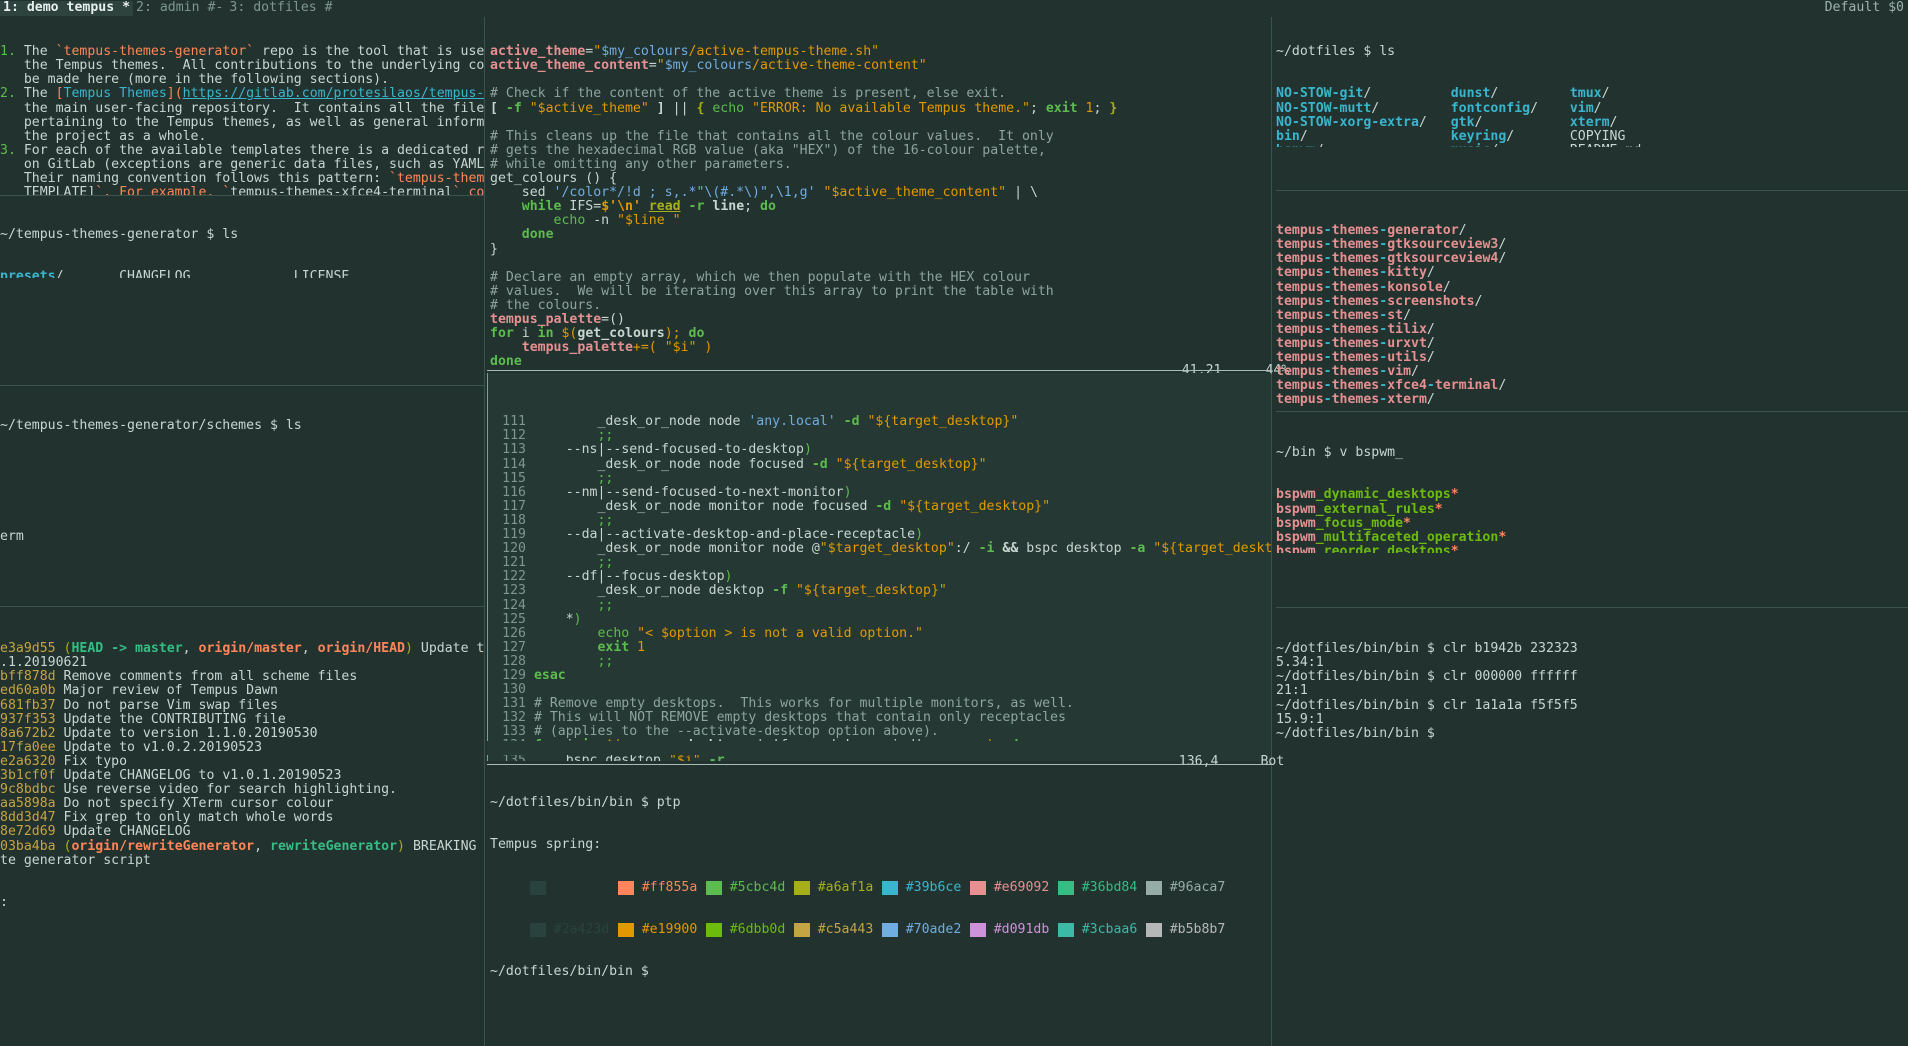  What do you see at coordinates (1470, 94) in the screenshot?
I see `dotfiles-entry: dunst` at bounding box center [1470, 94].